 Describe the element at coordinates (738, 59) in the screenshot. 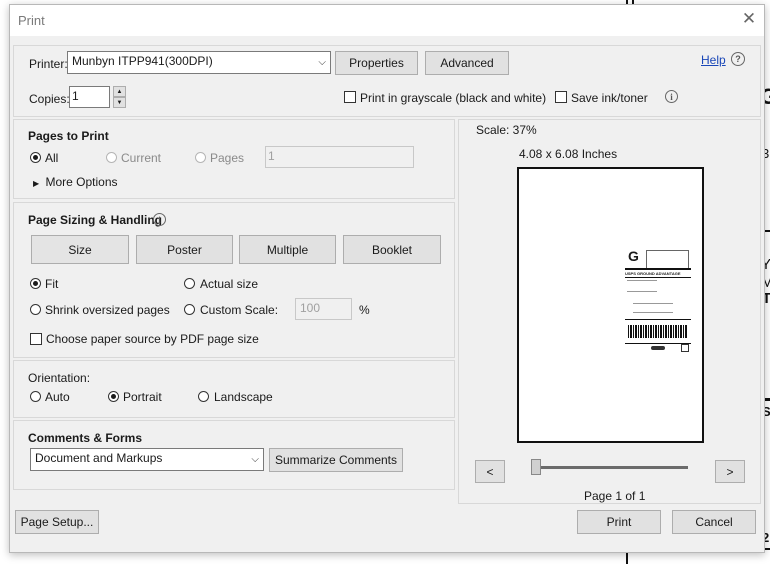

I see `help-icon: ?` at that location.